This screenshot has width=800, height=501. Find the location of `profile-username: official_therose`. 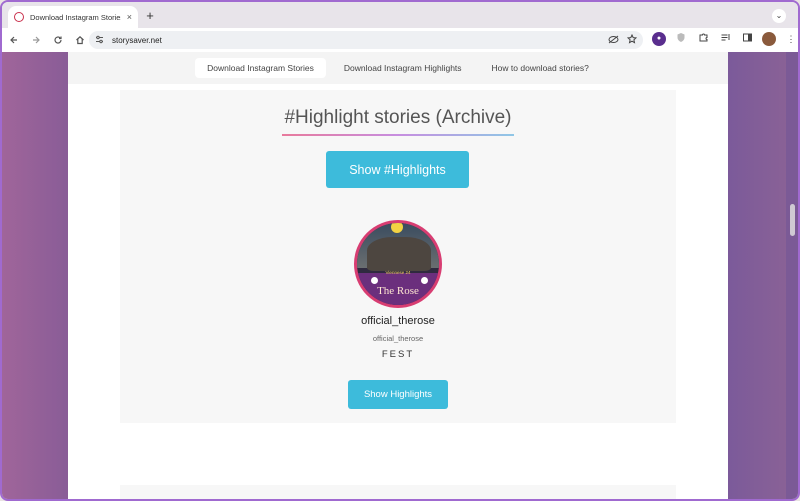

profile-username: official_therose is located at coordinates (398, 321).